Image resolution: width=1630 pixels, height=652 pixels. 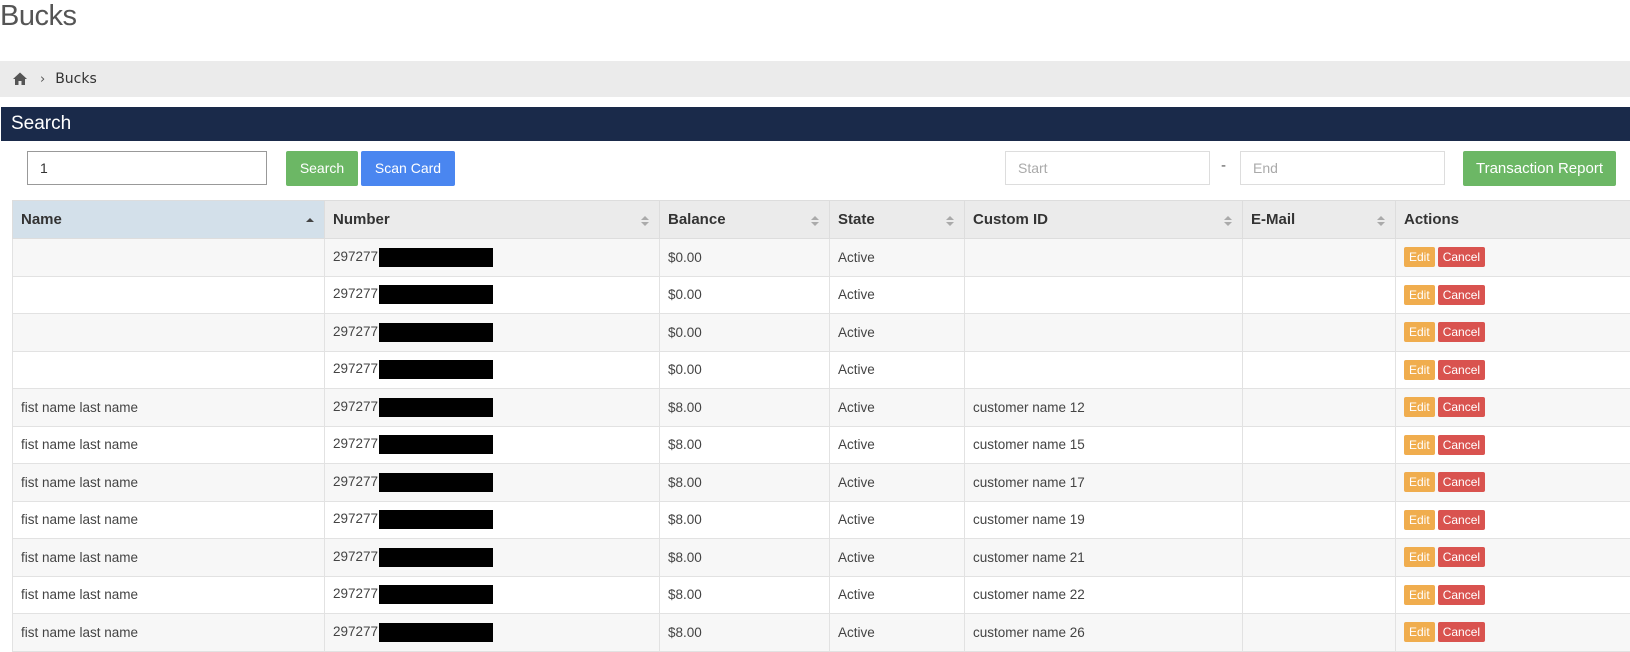 I want to click on cell-custom-id, so click(x=1104, y=295).